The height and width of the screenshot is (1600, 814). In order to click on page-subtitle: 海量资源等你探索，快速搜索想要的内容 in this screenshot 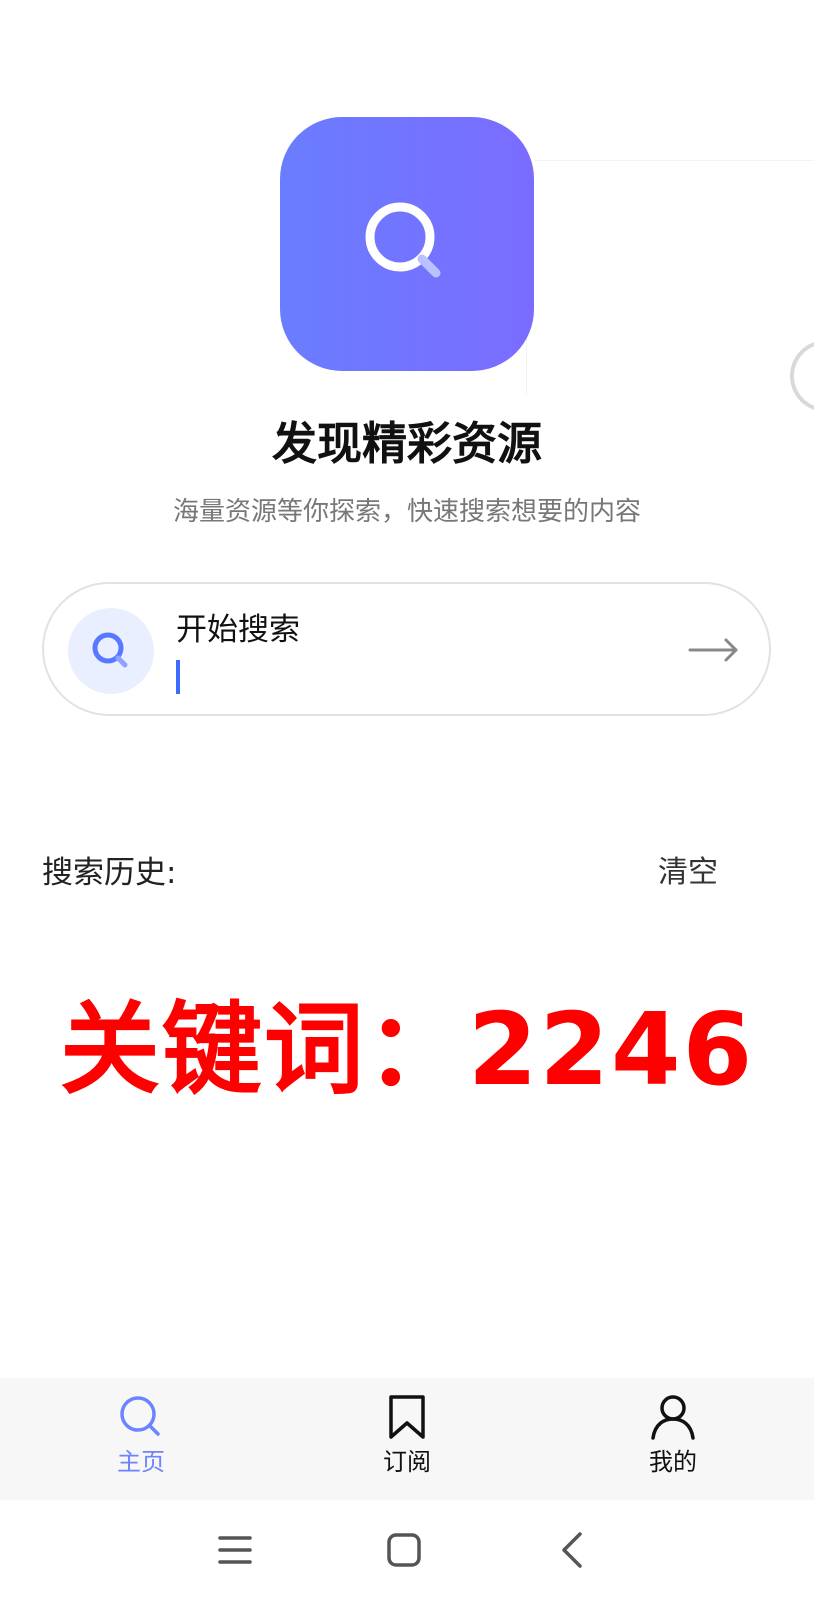, I will do `click(406, 512)`.